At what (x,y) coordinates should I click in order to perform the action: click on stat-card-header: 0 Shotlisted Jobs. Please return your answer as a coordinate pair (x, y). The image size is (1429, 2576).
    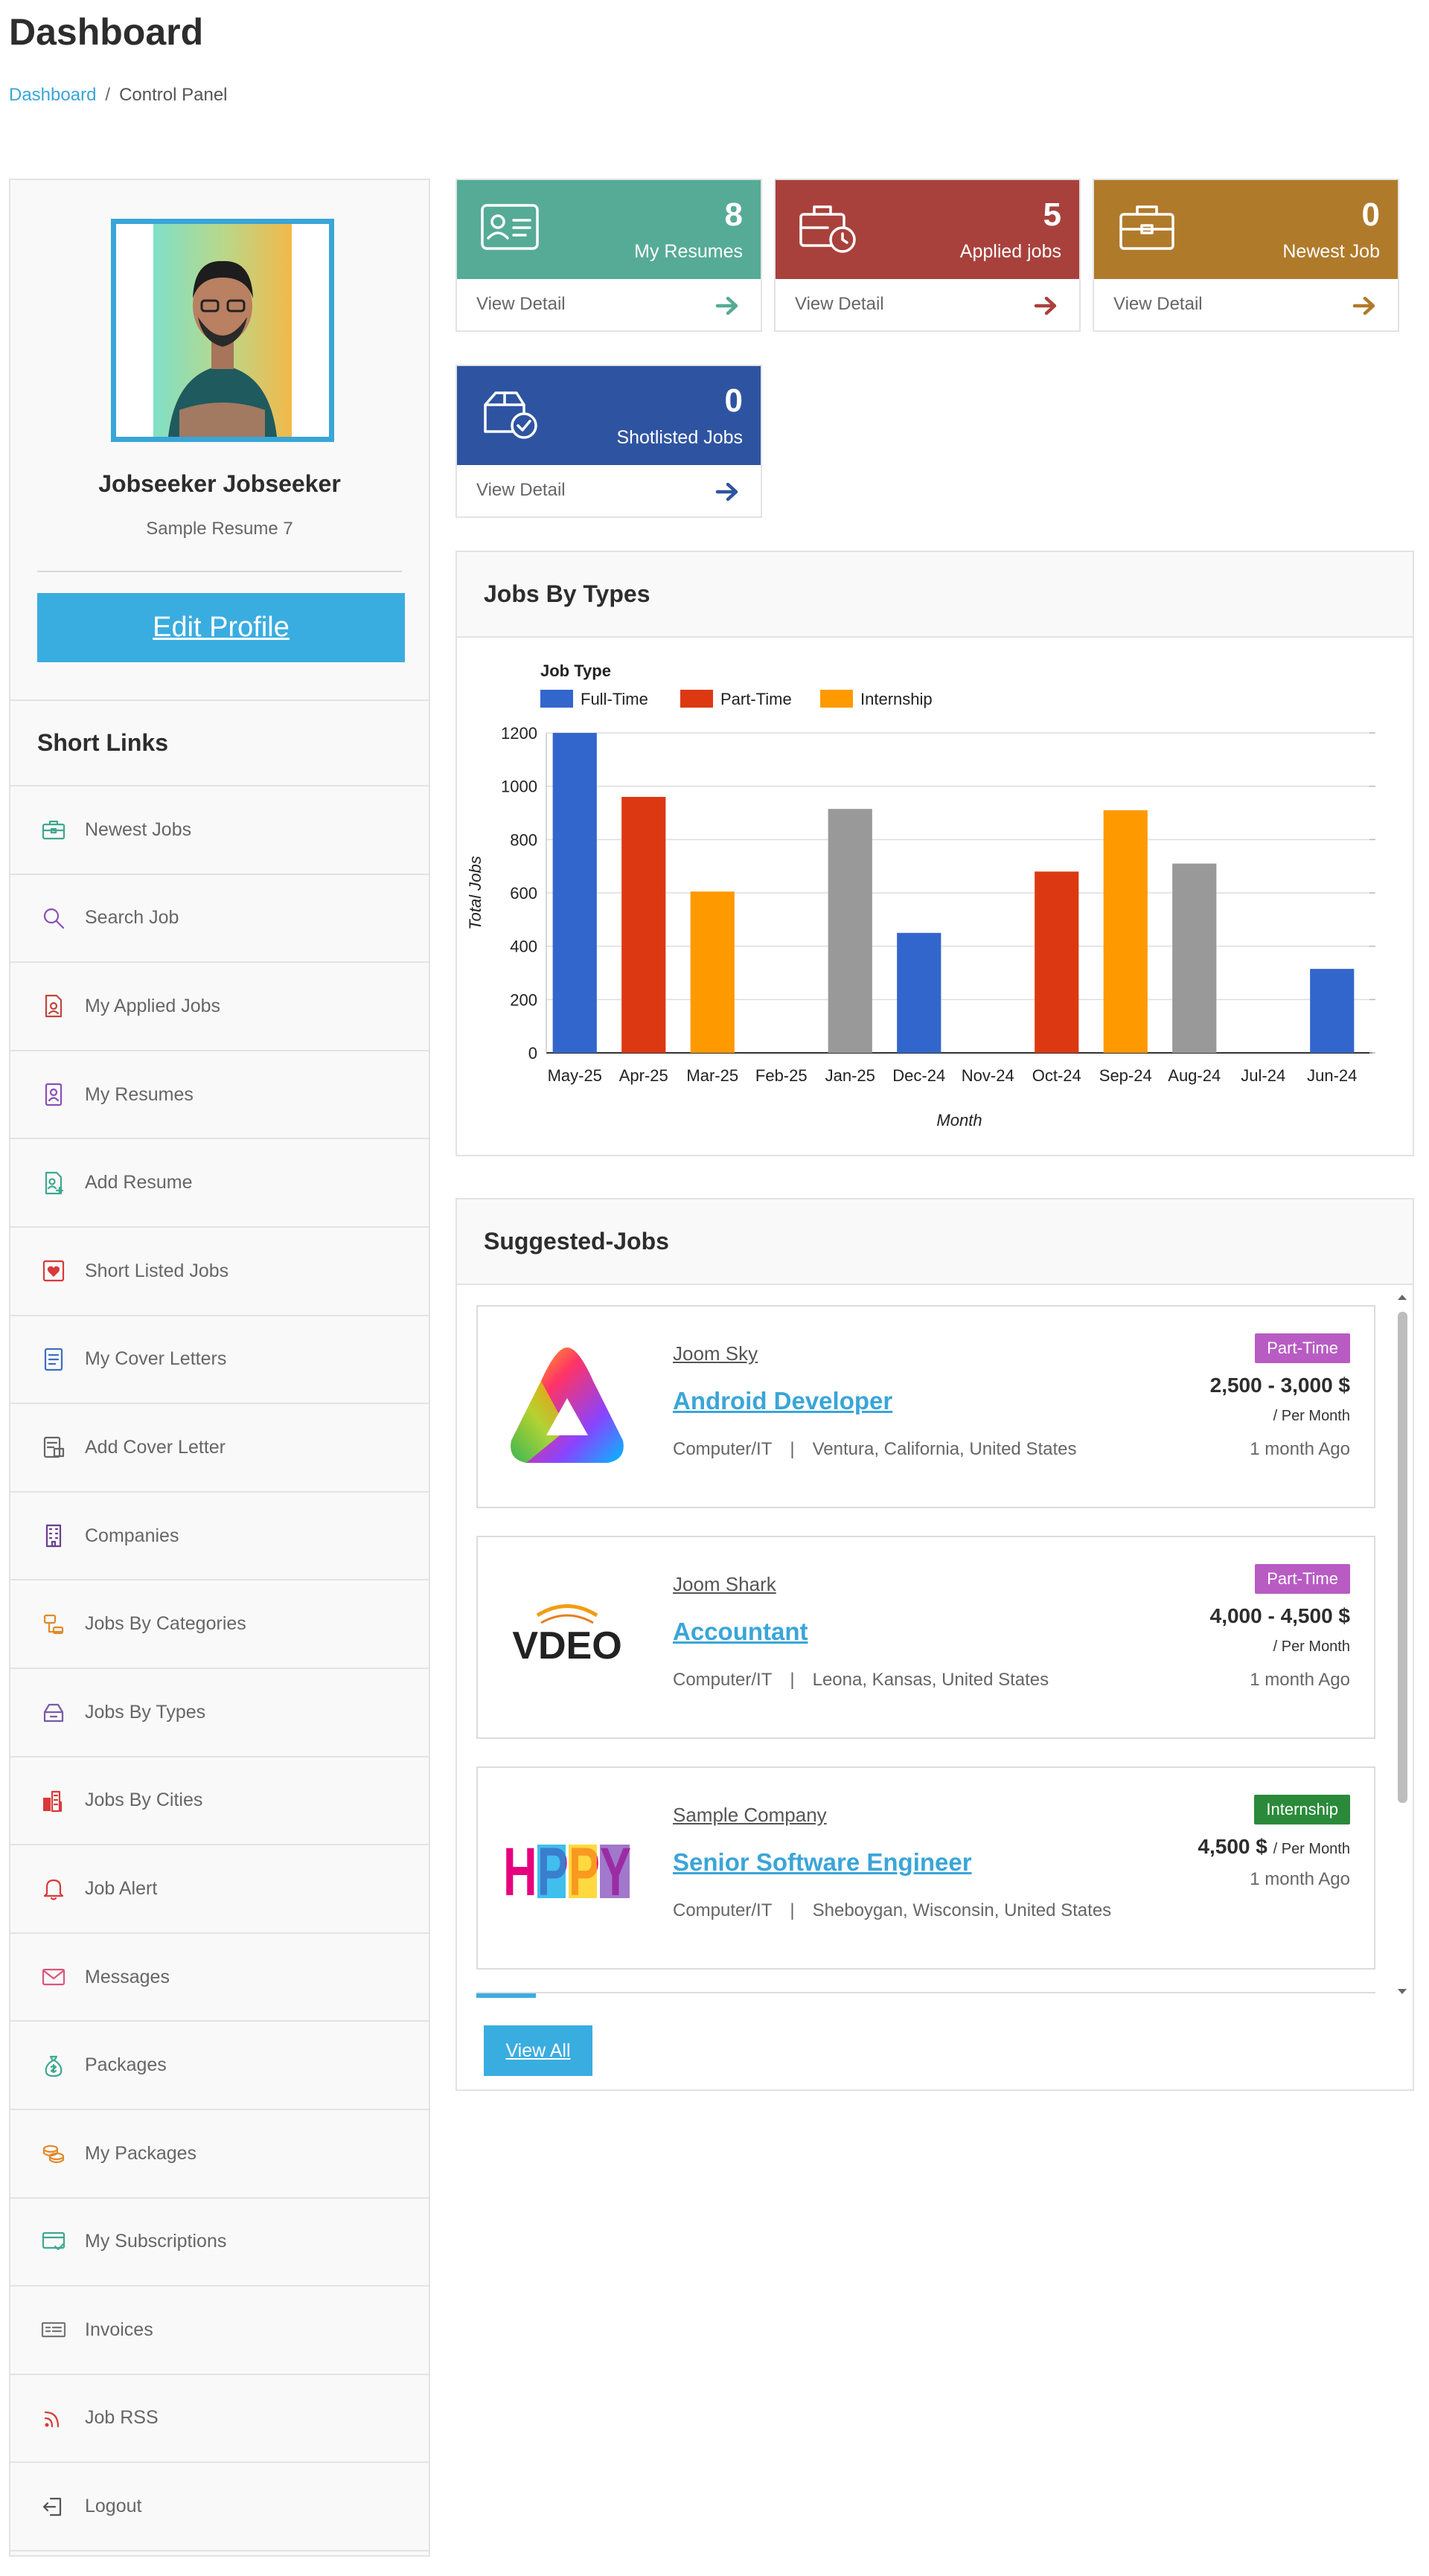
    Looking at the image, I should click on (609, 416).